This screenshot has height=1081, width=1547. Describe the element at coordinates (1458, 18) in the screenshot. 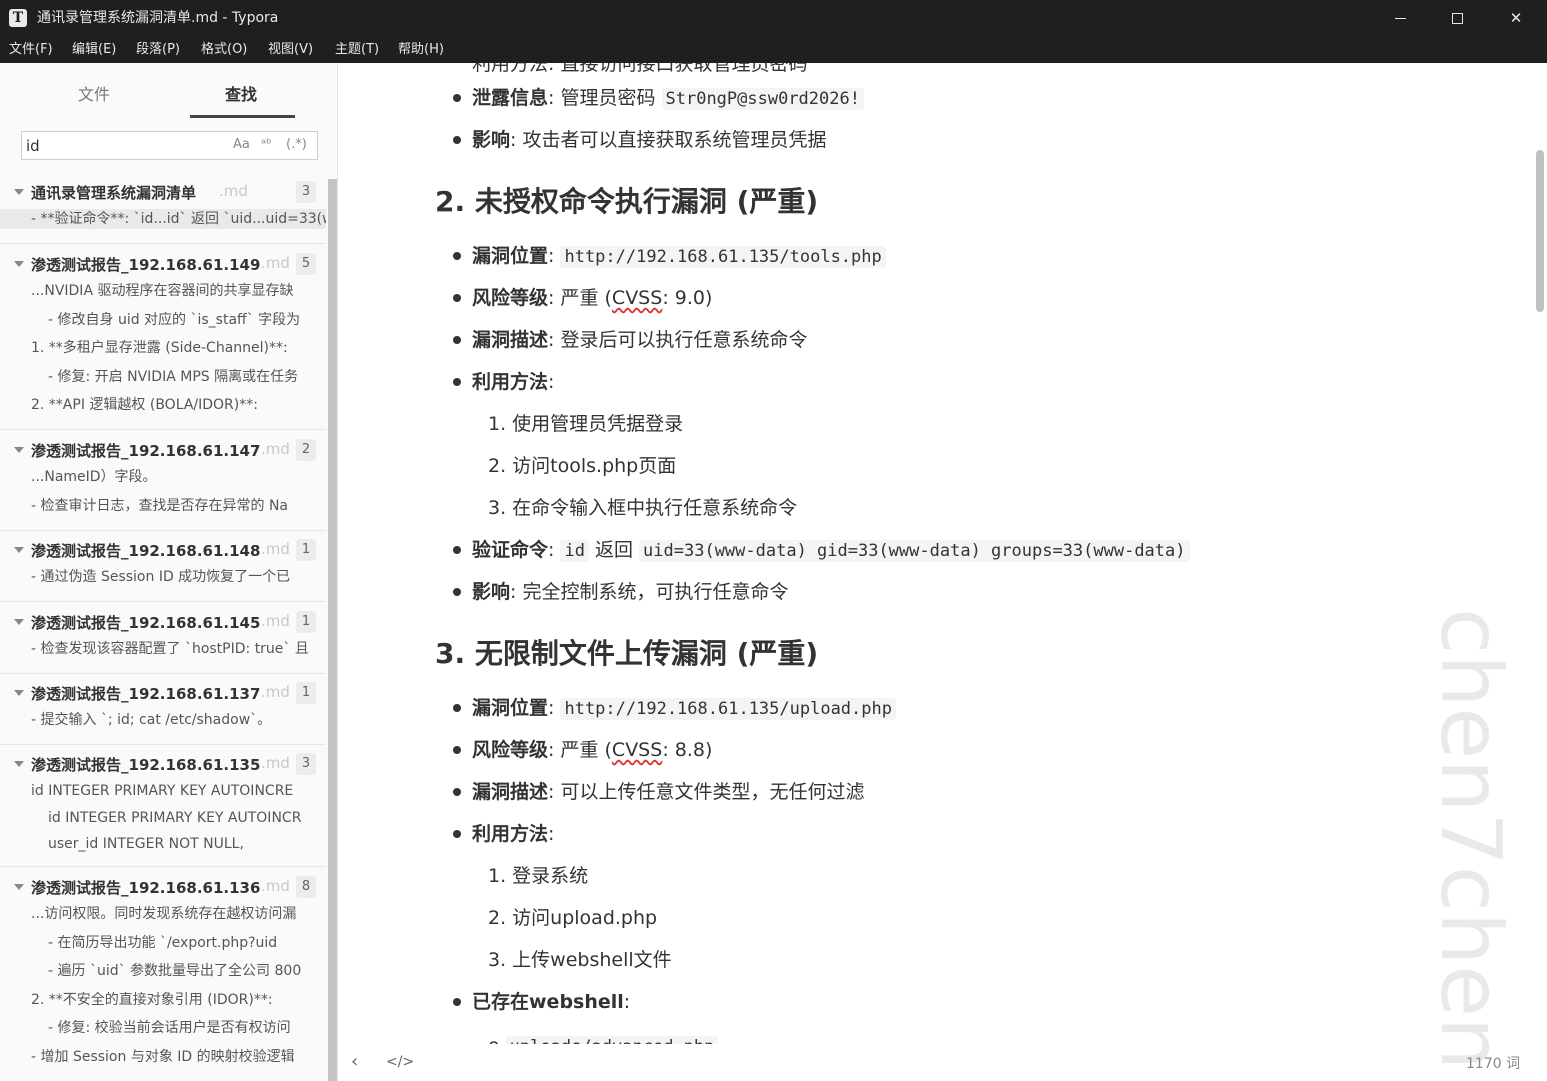

I see `maximize-button` at that location.